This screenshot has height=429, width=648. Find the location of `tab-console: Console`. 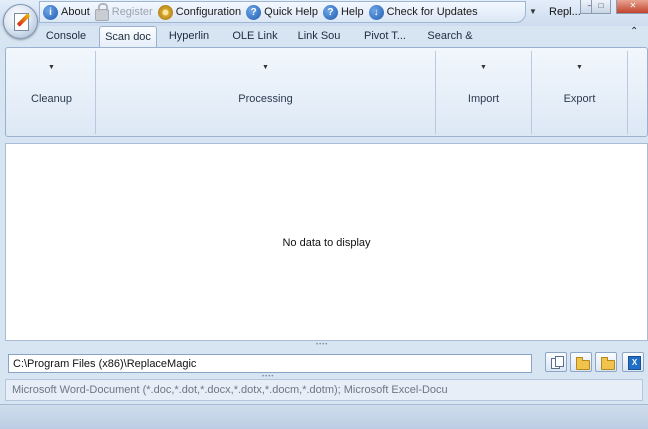

tab-console: Console is located at coordinates (66, 36).